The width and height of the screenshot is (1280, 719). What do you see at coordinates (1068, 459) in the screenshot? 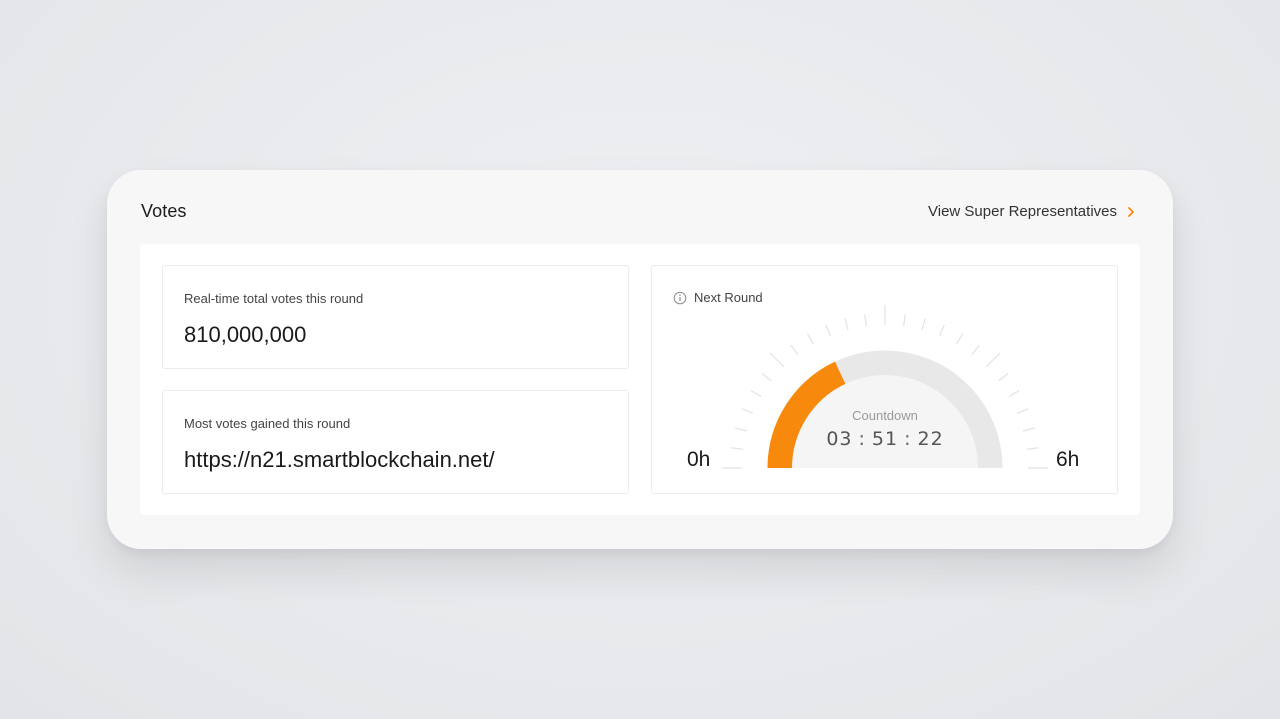
I see `gauge-axis-max: 6h` at bounding box center [1068, 459].